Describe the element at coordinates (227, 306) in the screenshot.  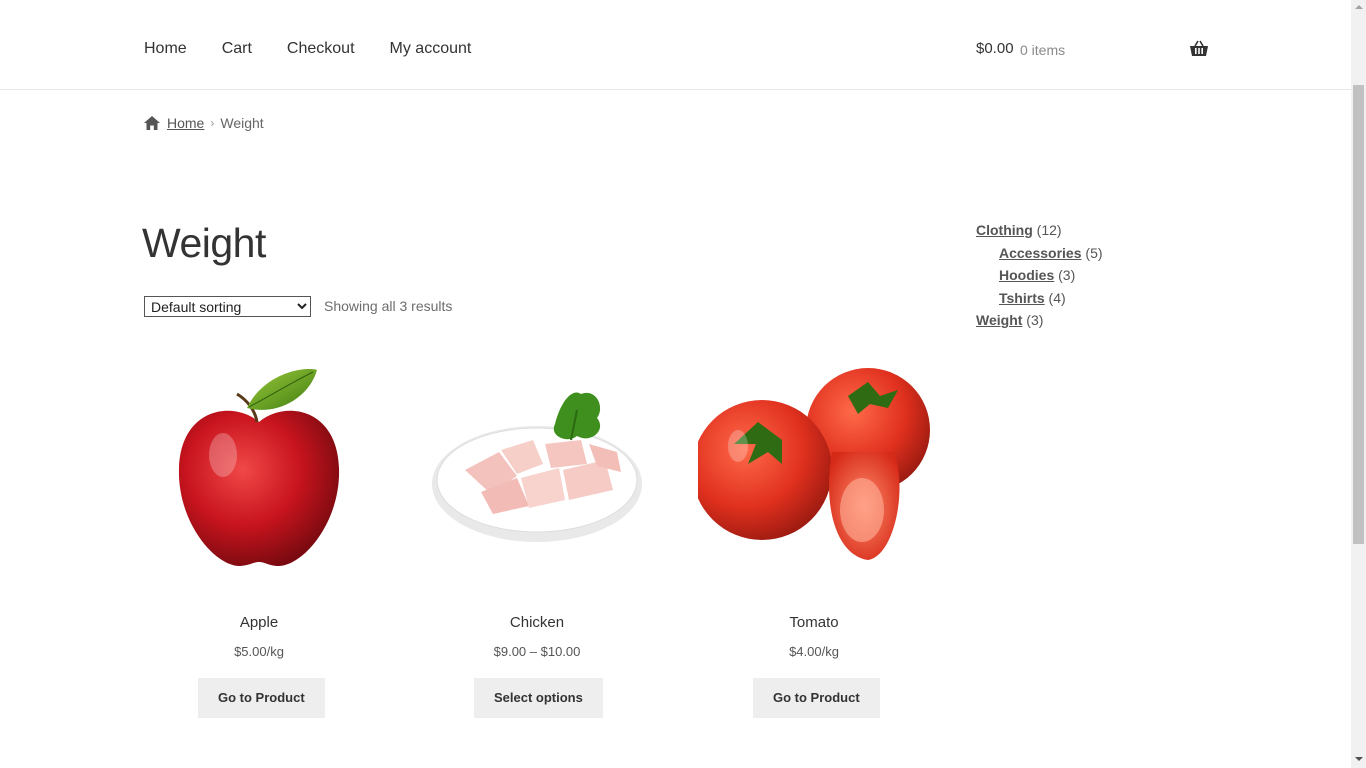
I see `sorting-select: Default sorting` at that location.